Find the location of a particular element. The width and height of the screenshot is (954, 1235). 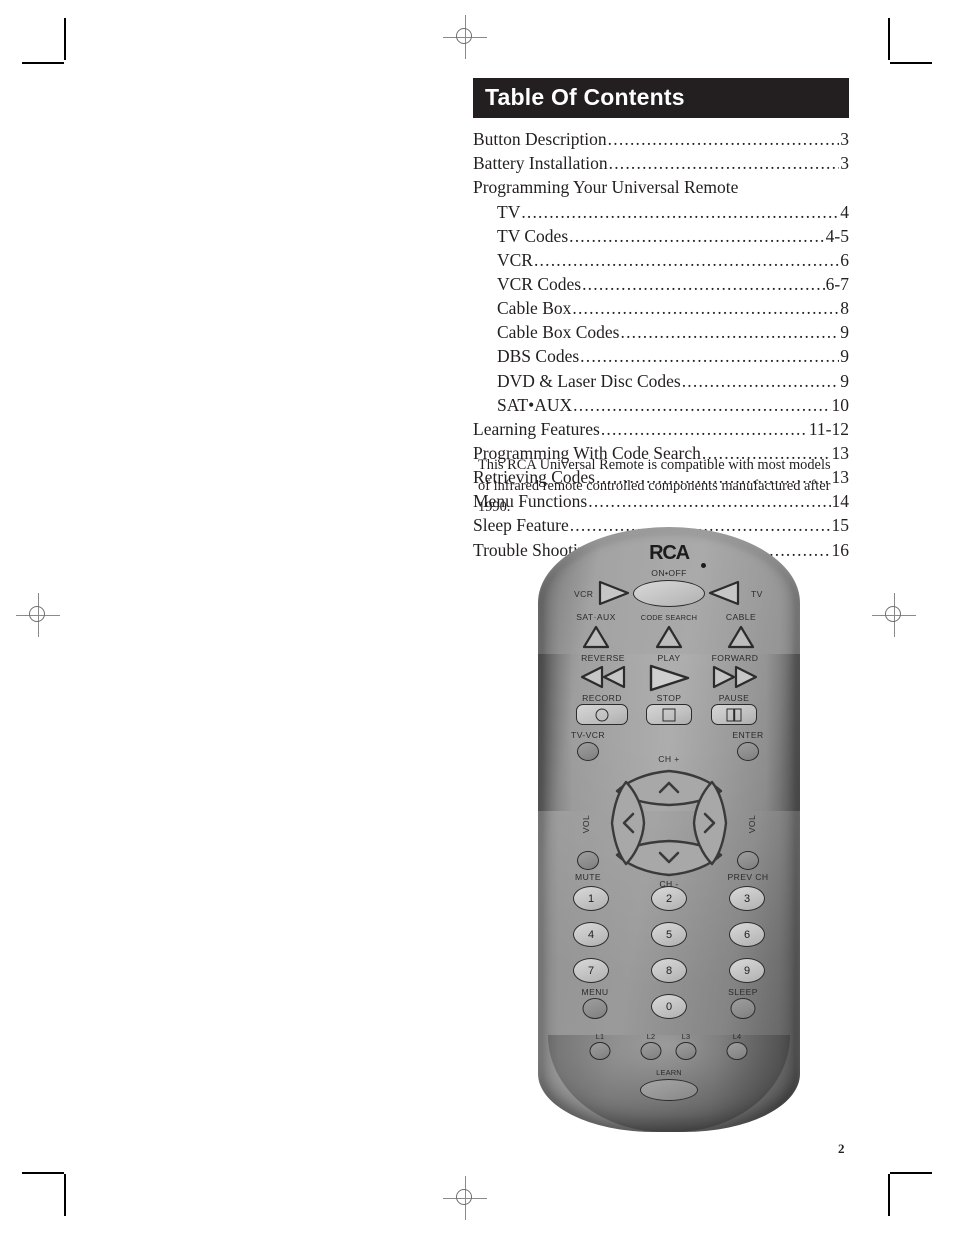

key-9-label: 9 is located at coordinates (747, 970).